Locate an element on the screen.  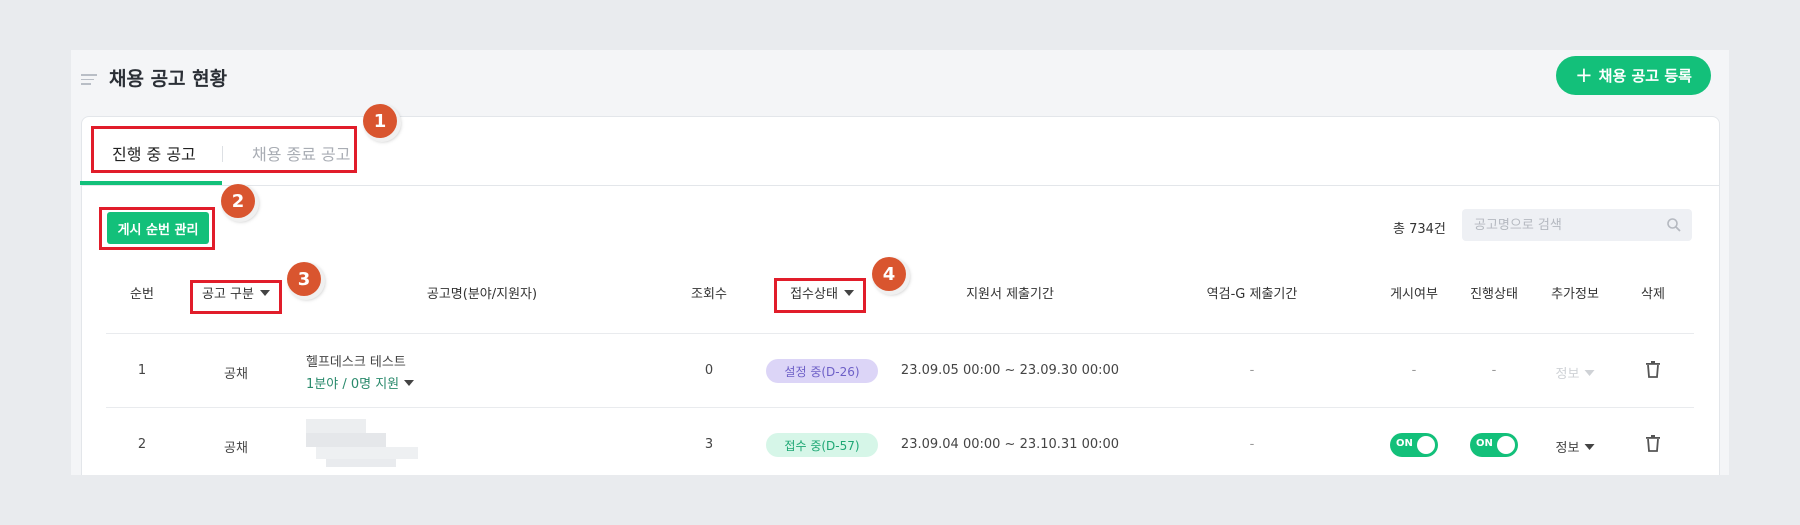
extra-info-dropdown-disabled: 정보 is located at coordinates (1575, 372).